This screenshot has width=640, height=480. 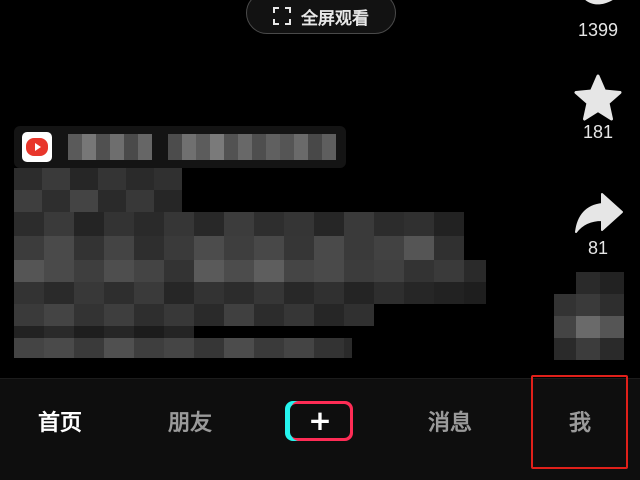 I want to click on play-logo-icon, so click(x=37, y=147).